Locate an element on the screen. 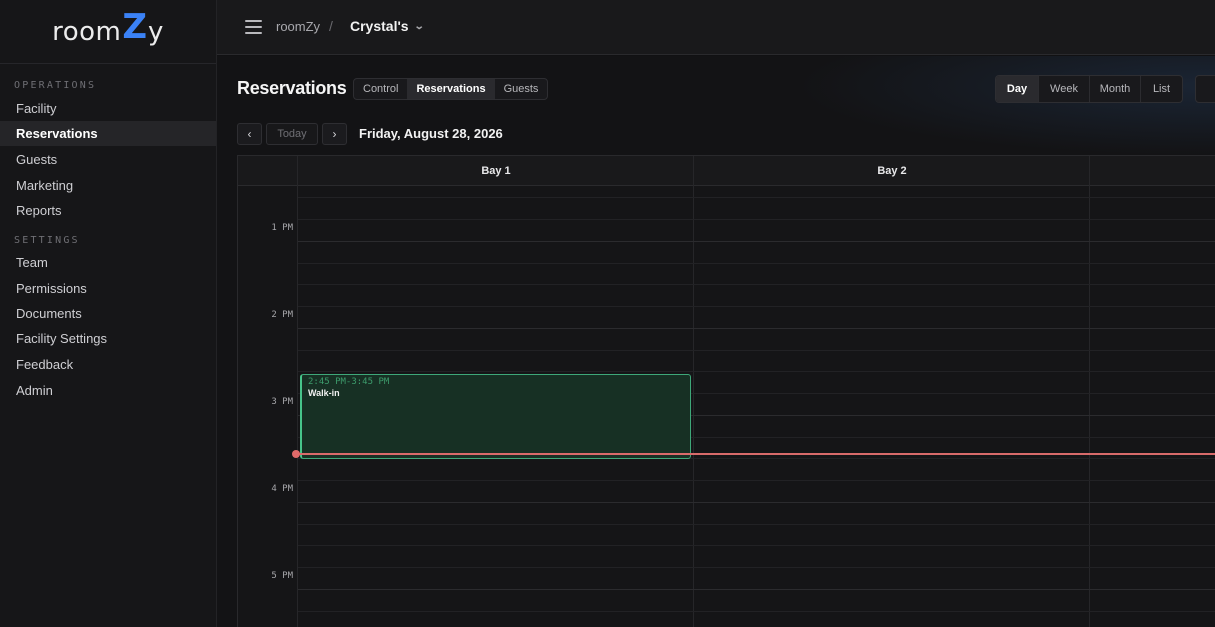  current-date: Friday, August 28, 2026 is located at coordinates (431, 133).